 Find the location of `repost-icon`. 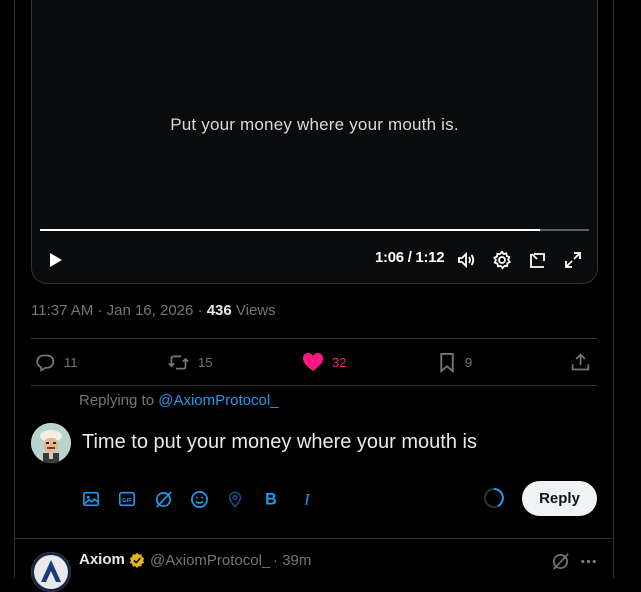

repost-icon is located at coordinates (178, 362).